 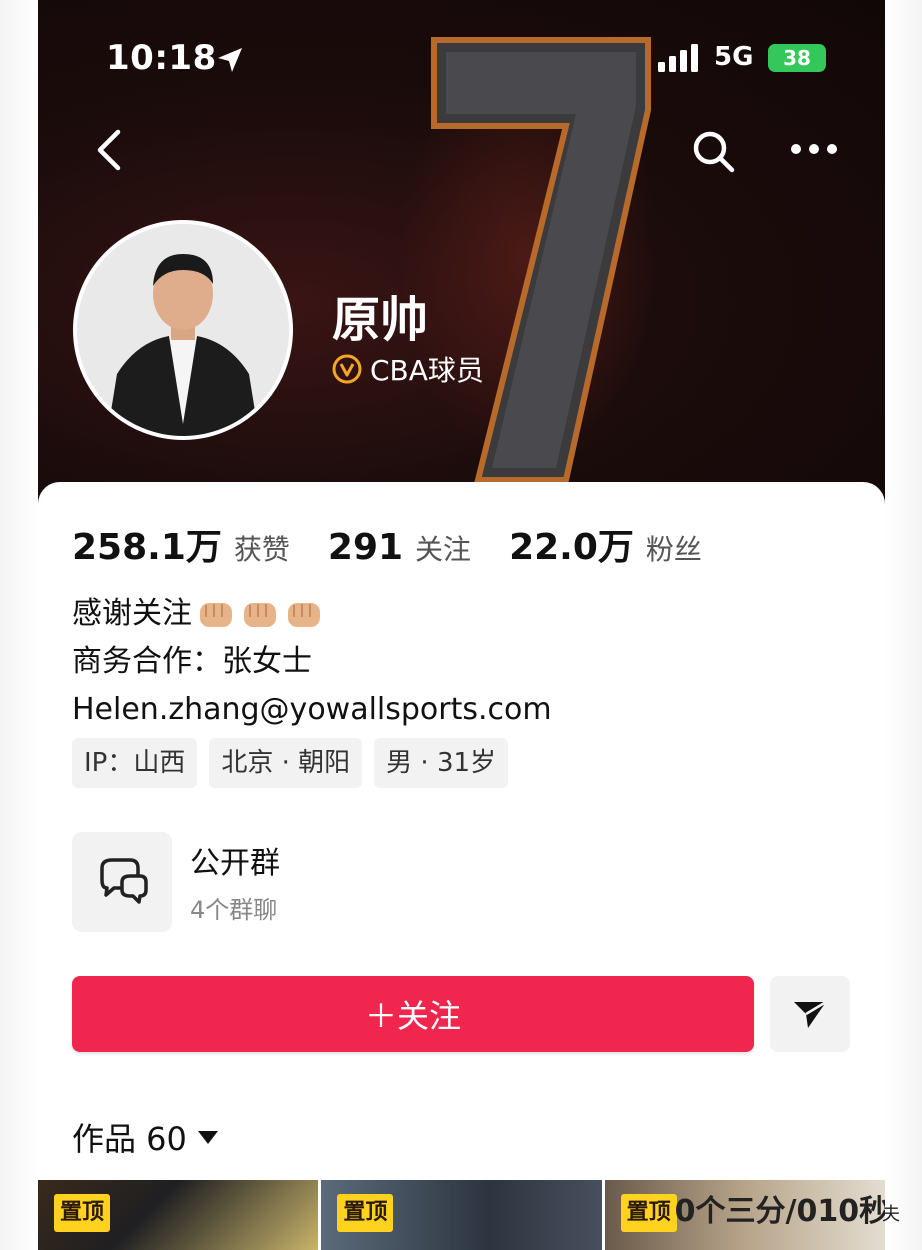 I want to click on tag-city: 北京 · 朝阳, so click(x=286, y=763).